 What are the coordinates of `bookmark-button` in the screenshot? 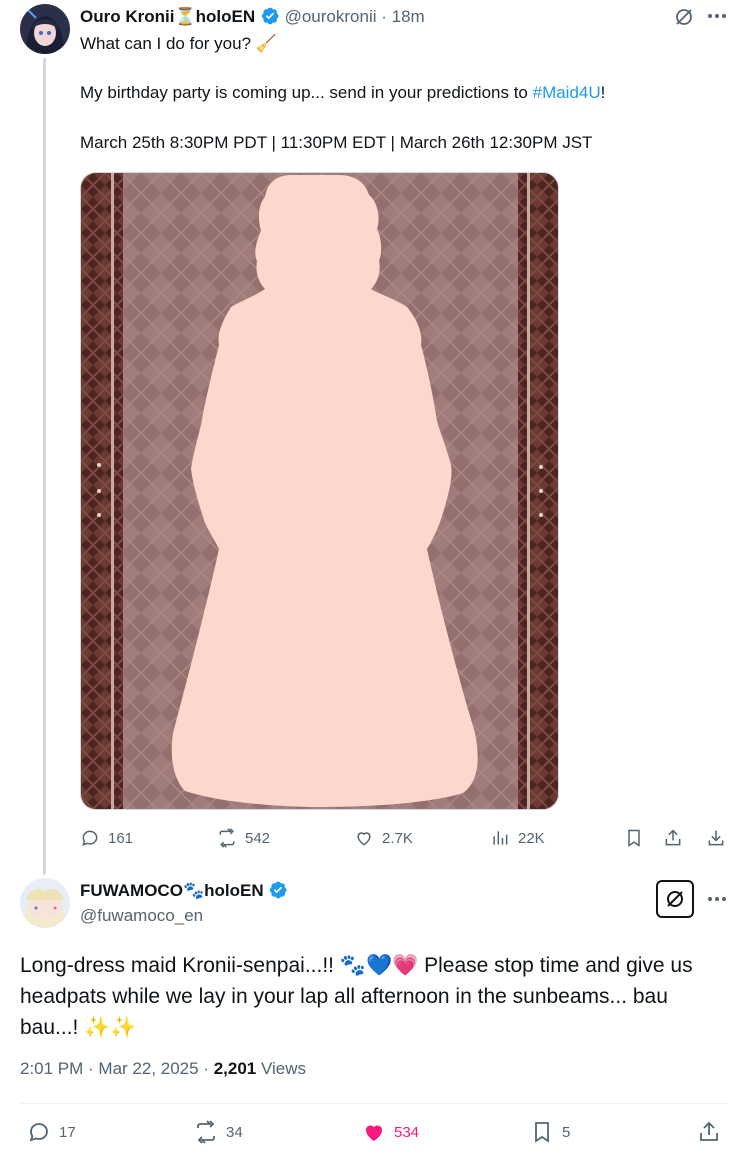 It's located at (634, 838).